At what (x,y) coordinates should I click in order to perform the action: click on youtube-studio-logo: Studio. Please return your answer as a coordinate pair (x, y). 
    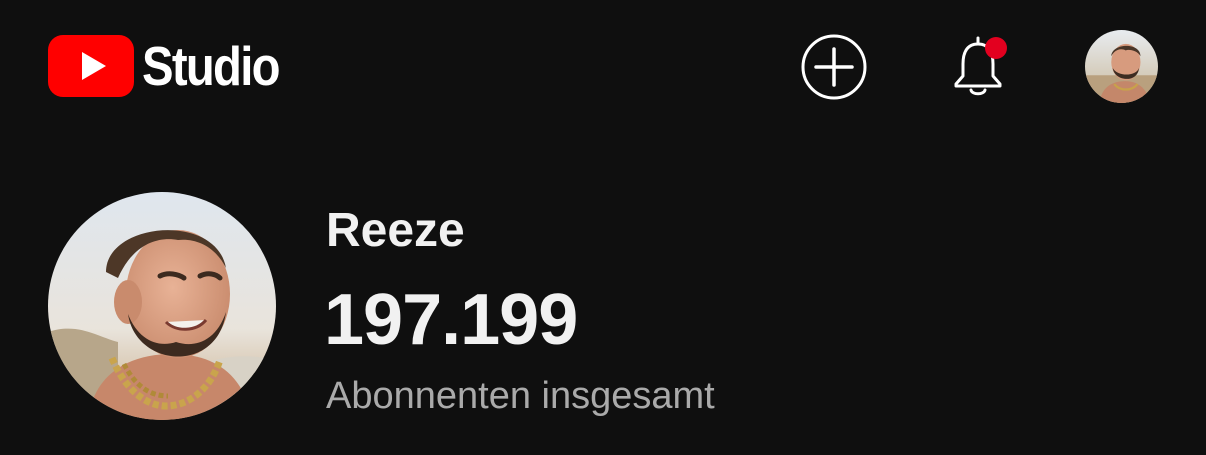
    Looking at the image, I should click on (174, 66).